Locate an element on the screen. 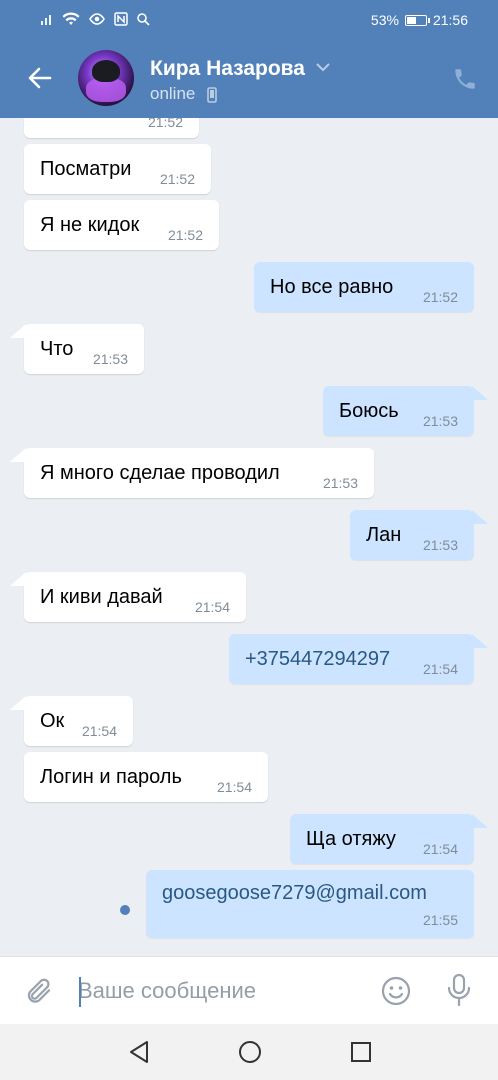 This screenshot has width=498, height=1080. message-input is located at coordinates (223, 991).